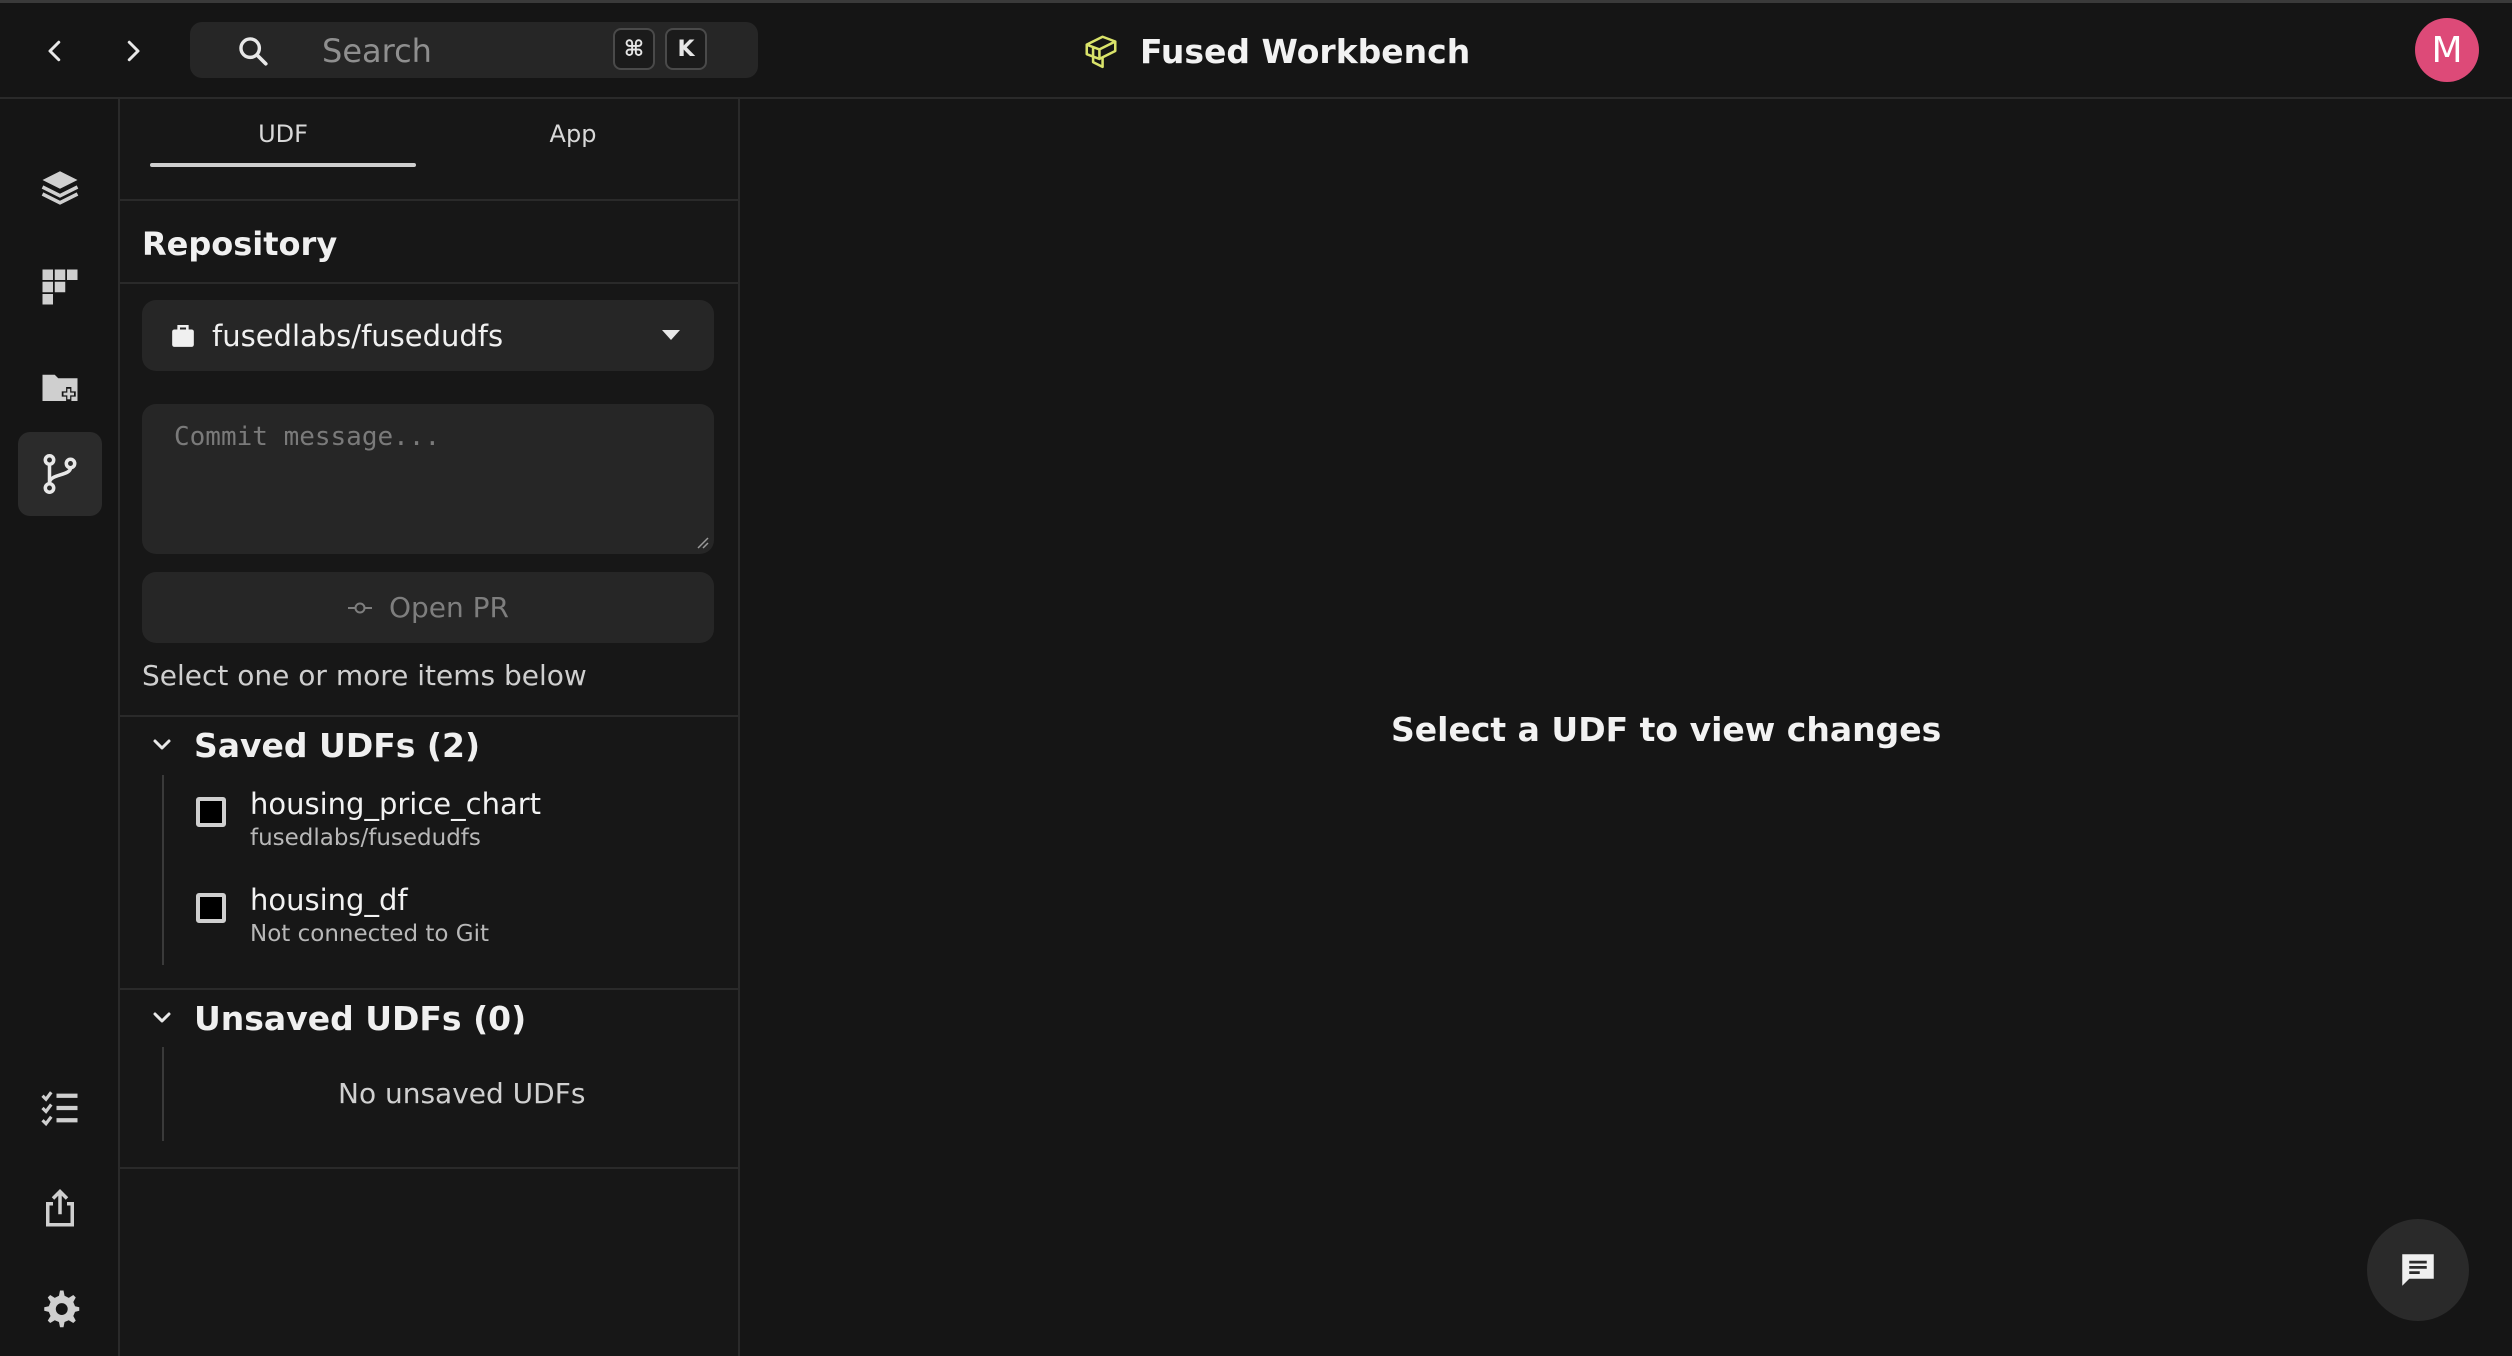 This screenshot has height=1356, width=2512. I want to click on app-title: Fused Workbench, so click(1305, 51).